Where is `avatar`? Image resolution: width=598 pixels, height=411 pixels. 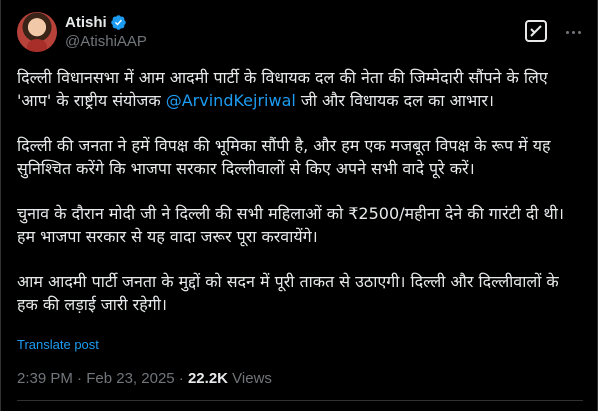
avatar is located at coordinates (37, 32).